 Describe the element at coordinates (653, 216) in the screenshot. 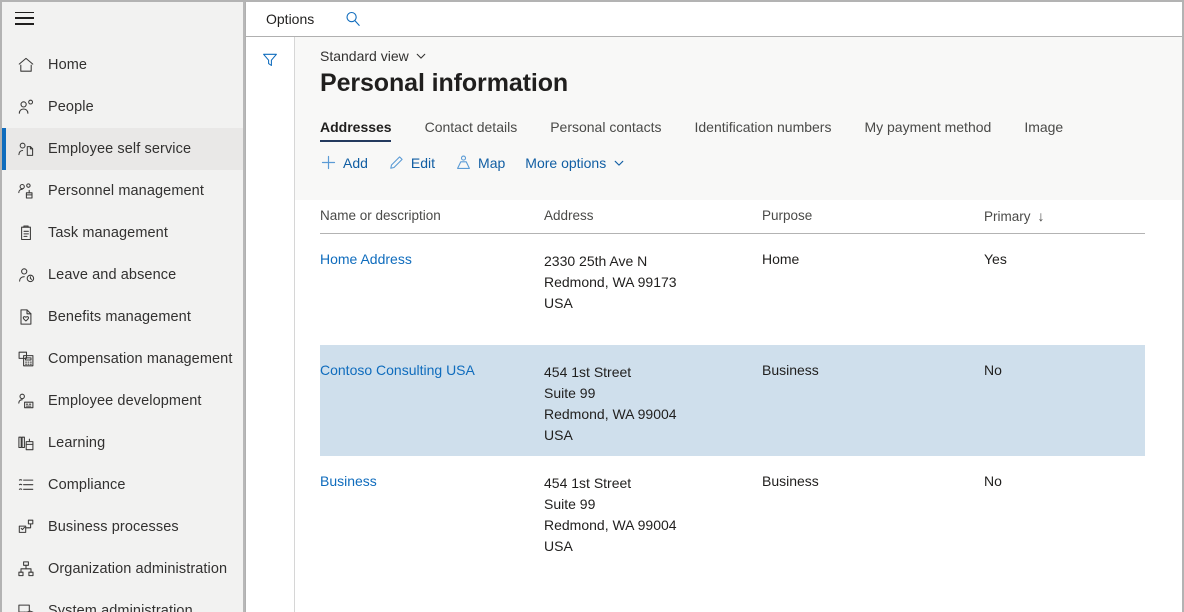

I see `column-header-address: Address` at that location.